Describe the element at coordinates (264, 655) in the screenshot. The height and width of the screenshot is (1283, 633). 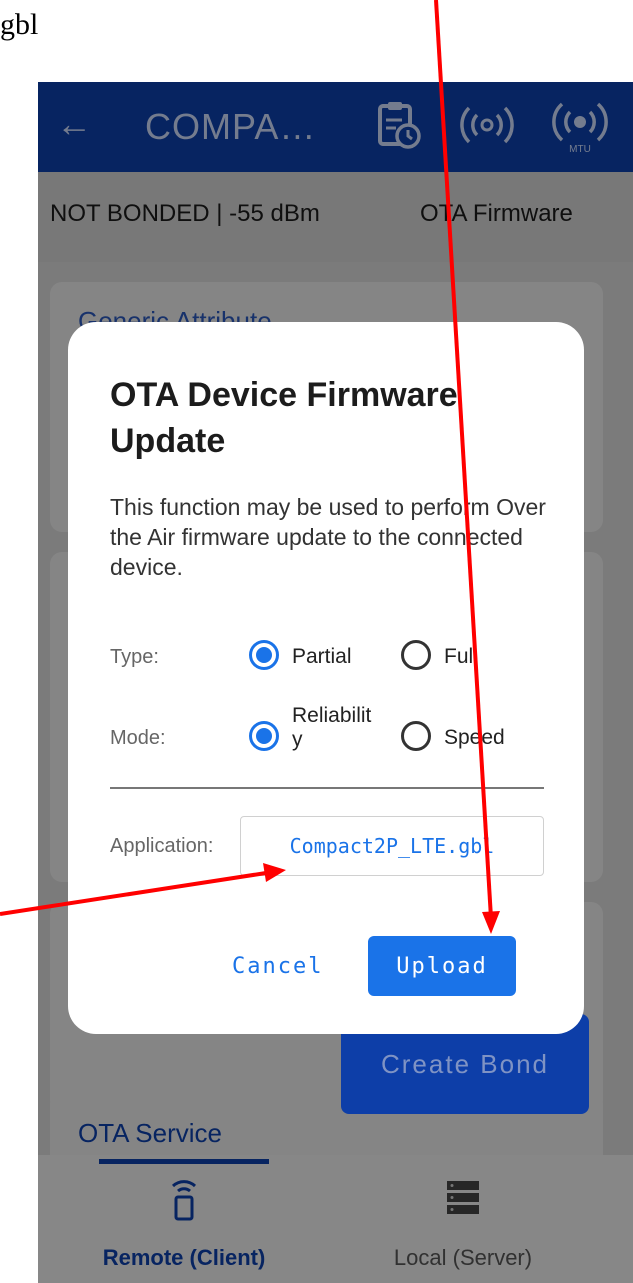
I see `type-partial-radio` at that location.